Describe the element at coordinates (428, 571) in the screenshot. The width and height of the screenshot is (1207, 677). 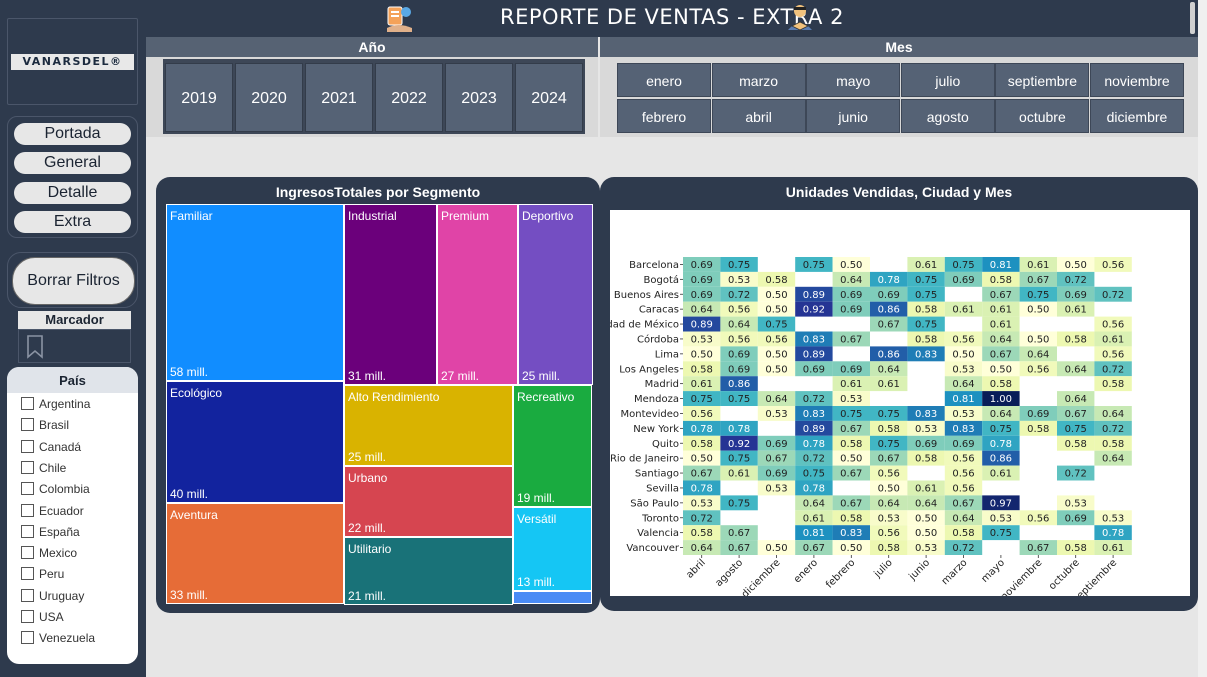
I see `treemap-tile: Utilitario 21 mill.` at that location.